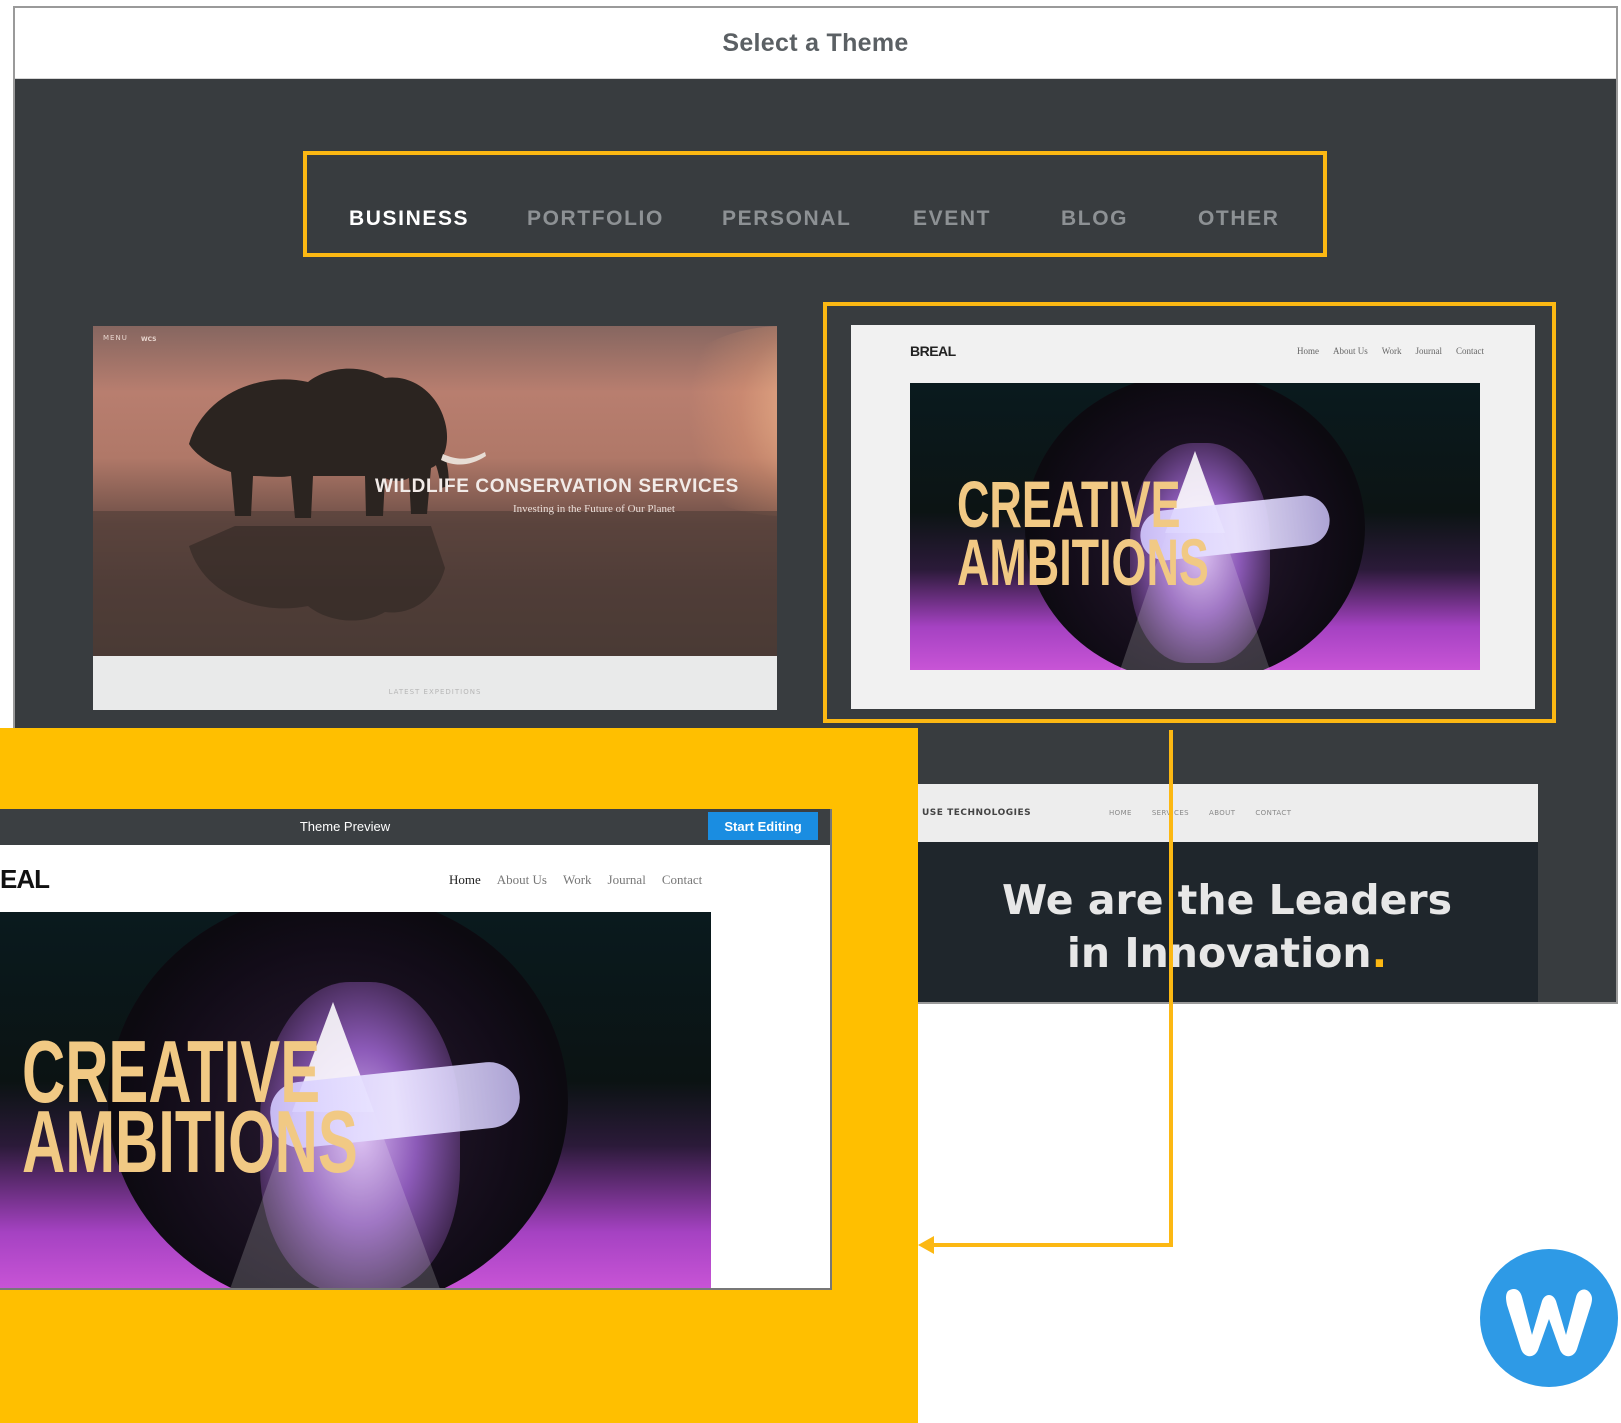  What do you see at coordinates (595, 219) in the screenshot?
I see `tab-portfolio: PORTFOLIO` at bounding box center [595, 219].